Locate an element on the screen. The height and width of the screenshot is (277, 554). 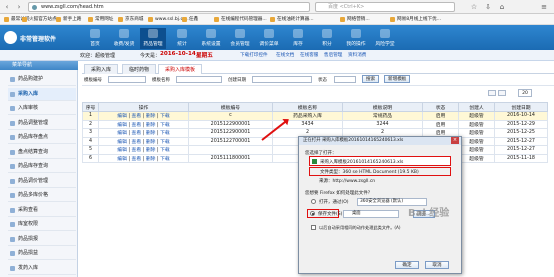
menu-item-9: 我的操作 is located at coordinates (356, 38).